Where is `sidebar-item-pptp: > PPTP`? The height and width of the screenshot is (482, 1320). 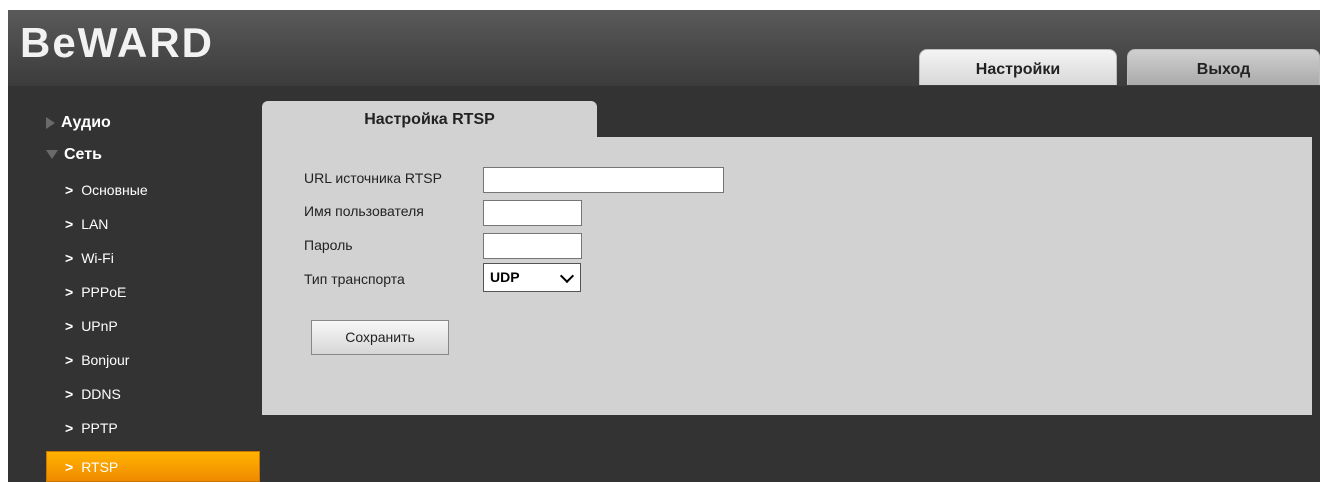
sidebar-item-pptp: > PPTP is located at coordinates (91, 428).